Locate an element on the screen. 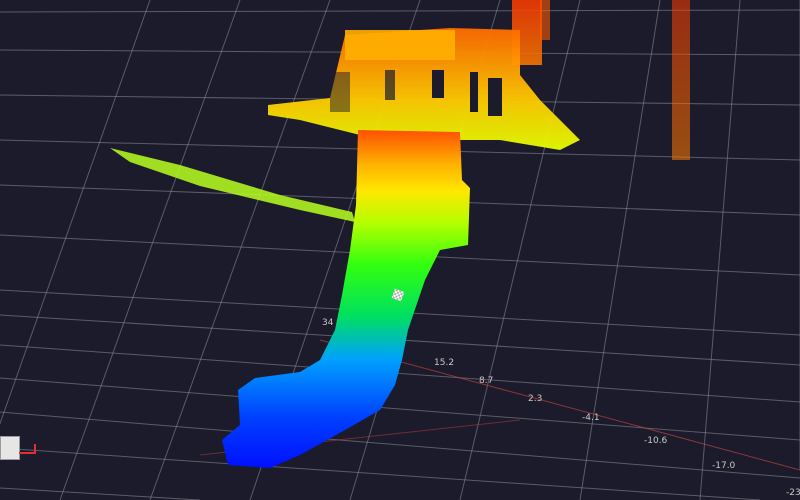 Image resolution: width=800 pixels, height=500 pixels. axis-tick-label: -4.1 is located at coordinates (591, 418).